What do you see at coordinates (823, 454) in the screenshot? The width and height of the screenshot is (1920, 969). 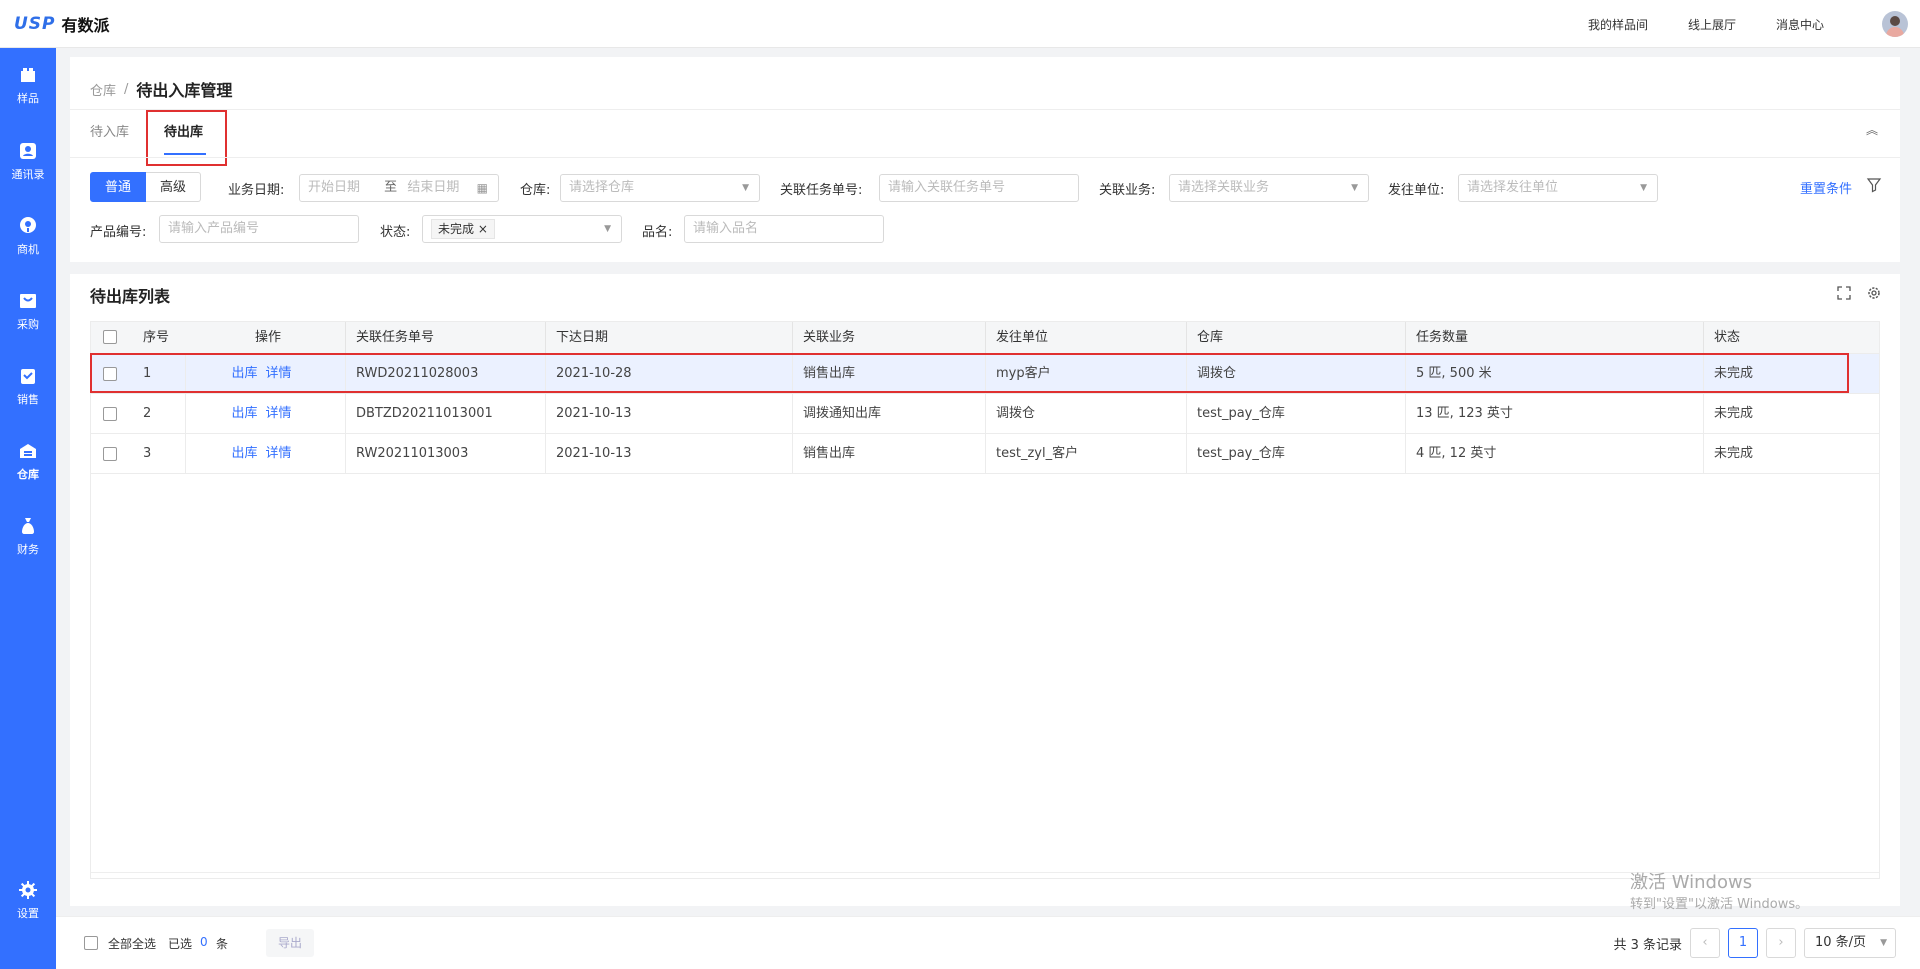 I see `cell-biz: 销售出库` at bounding box center [823, 454].